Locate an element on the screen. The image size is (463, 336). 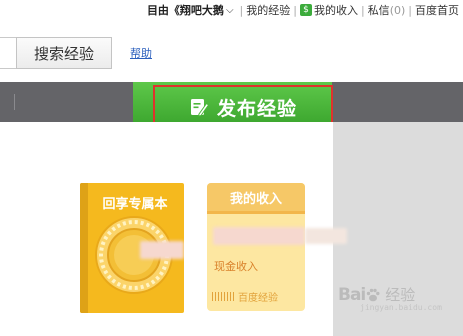
income-footer-label: 百度经验 is located at coordinates (258, 298).